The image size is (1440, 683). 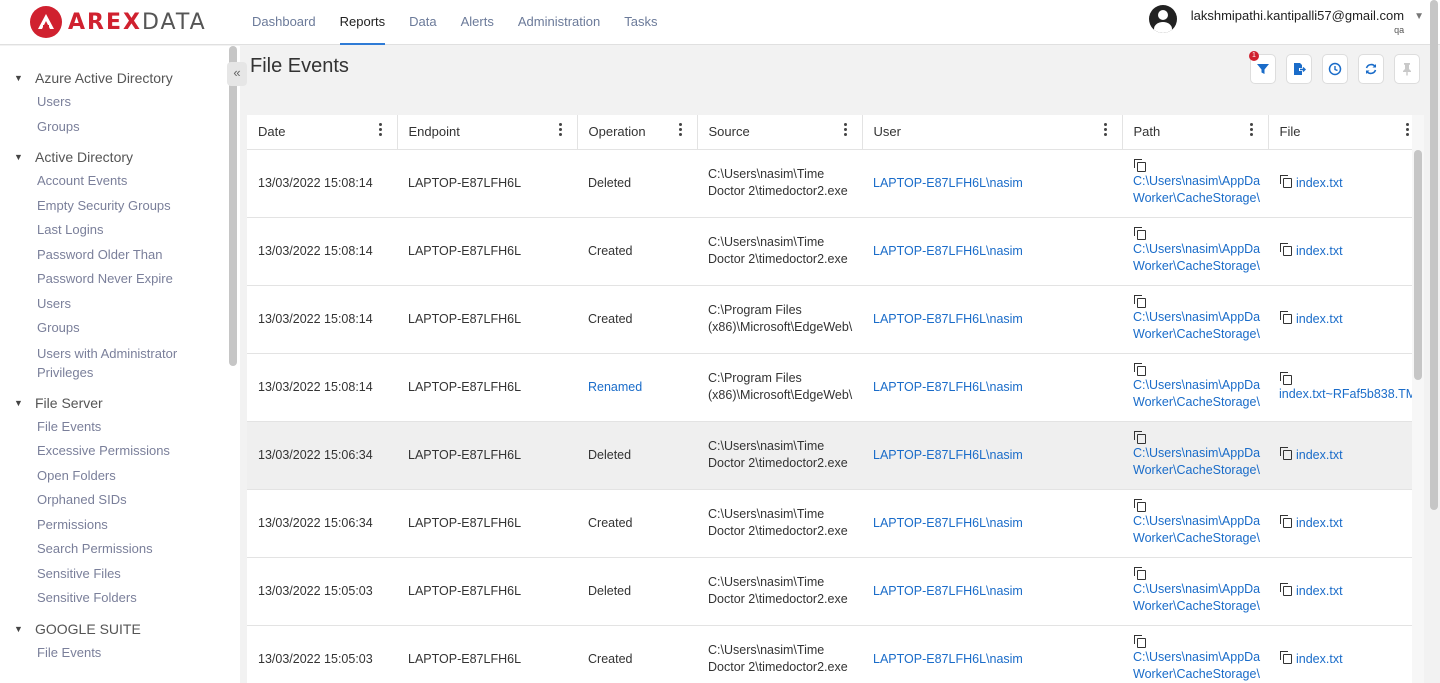 What do you see at coordinates (127, 78) in the screenshot?
I see `sidebar-section-header: ▼ Azure Active Directory` at bounding box center [127, 78].